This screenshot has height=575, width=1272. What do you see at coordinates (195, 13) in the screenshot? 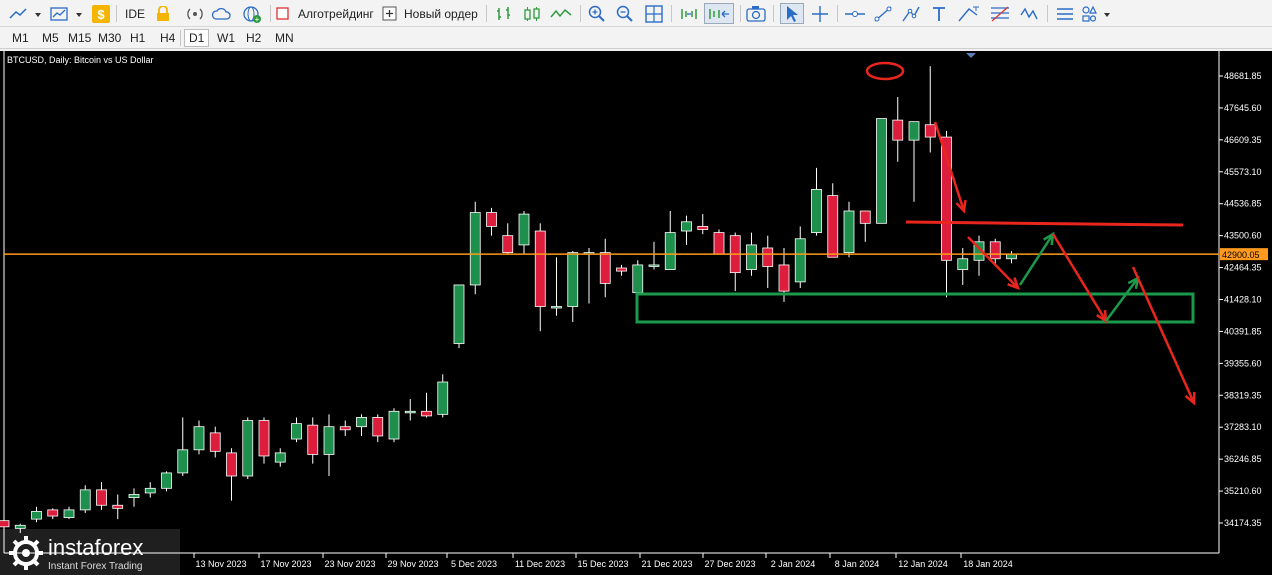
I see `signal-icon` at bounding box center [195, 13].